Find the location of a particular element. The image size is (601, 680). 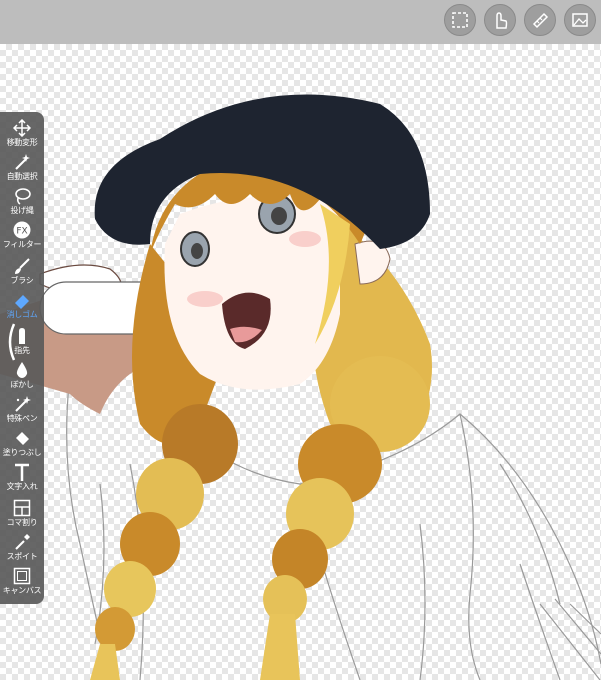

svg-text: FX is located at coordinates (21, 232).